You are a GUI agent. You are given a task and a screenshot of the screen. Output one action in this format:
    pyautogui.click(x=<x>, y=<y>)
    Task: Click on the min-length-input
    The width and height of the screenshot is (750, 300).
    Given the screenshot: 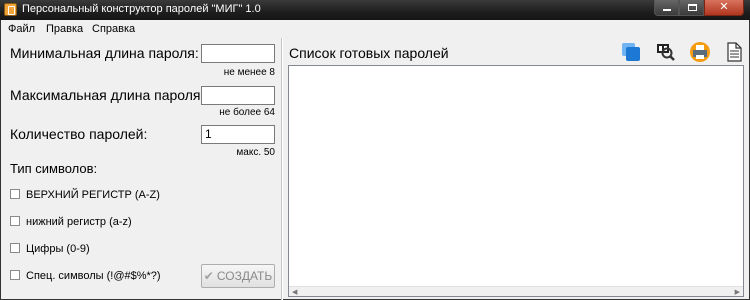 What is the action you would take?
    pyautogui.click(x=238, y=53)
    